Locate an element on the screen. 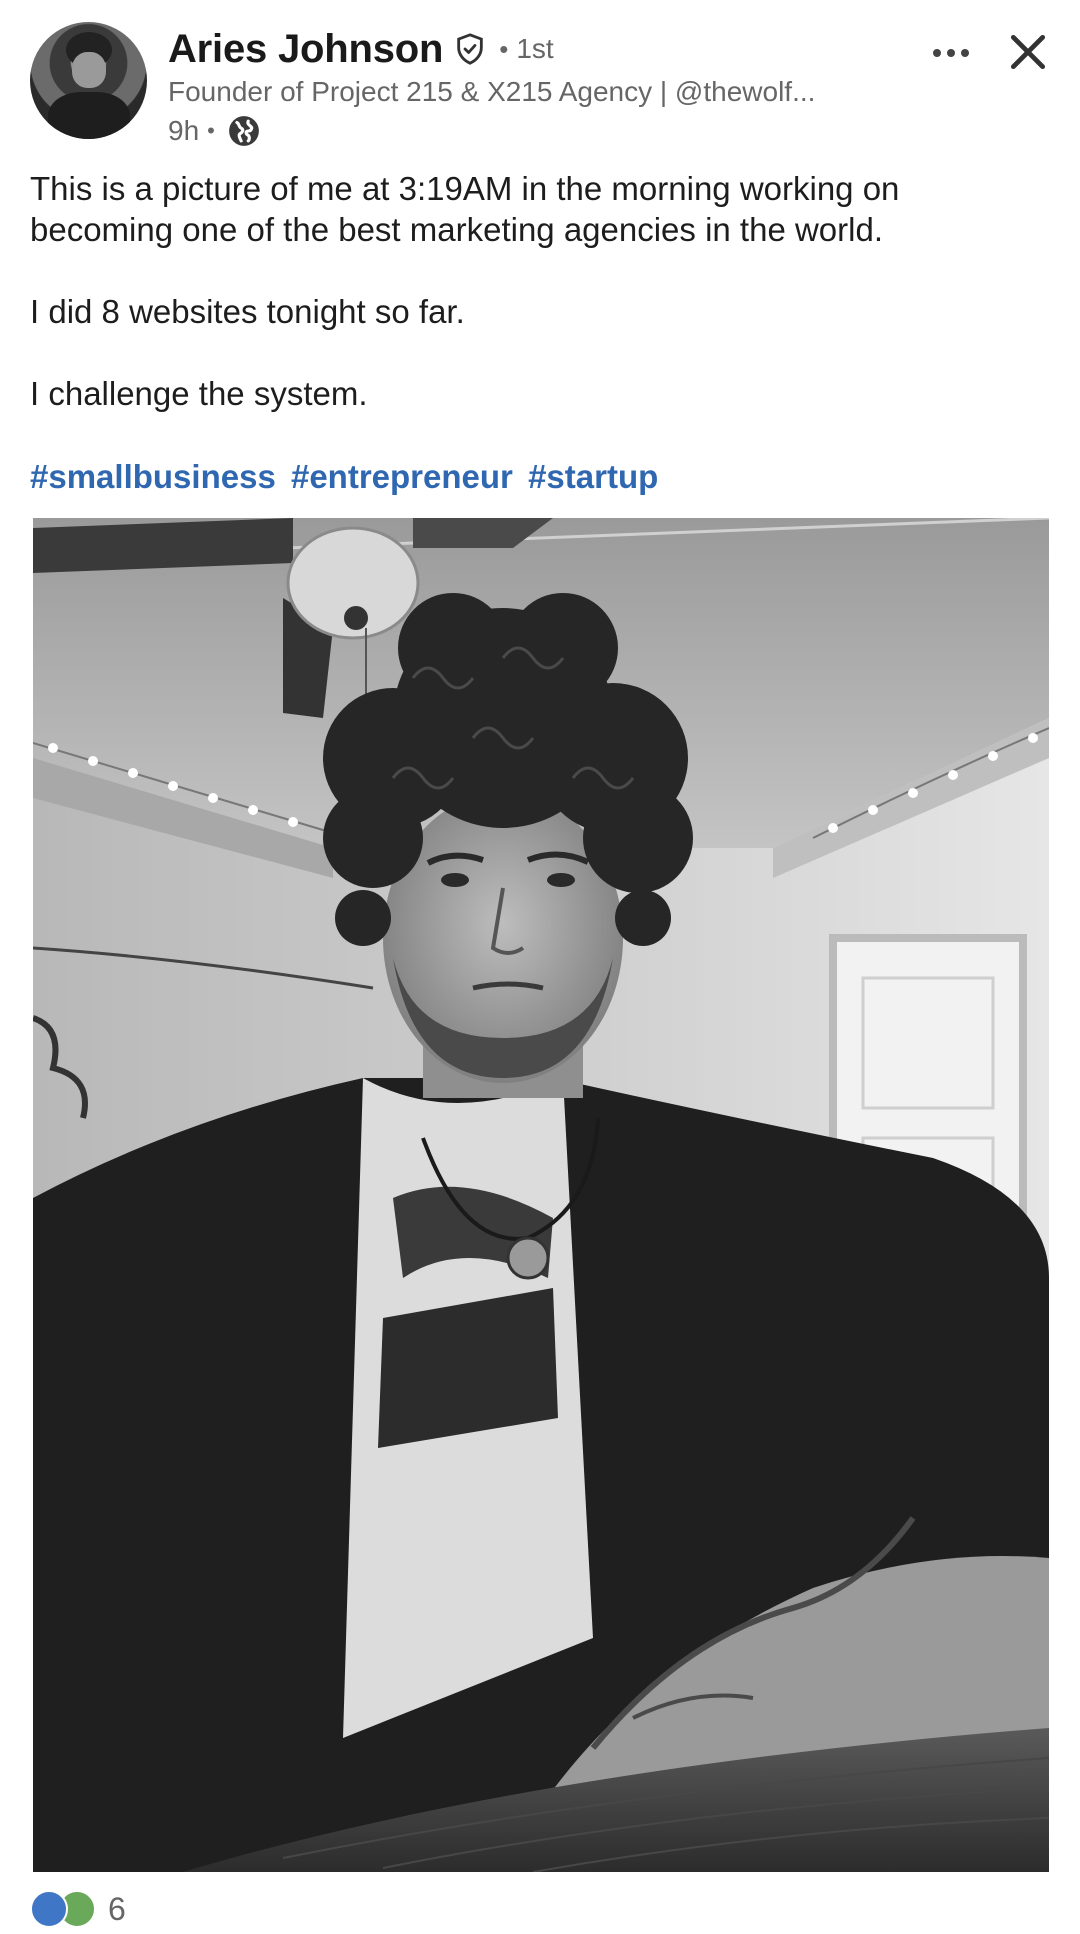 The image size is (1080, 1934). like-icon is located at coordinates (49, 1909).